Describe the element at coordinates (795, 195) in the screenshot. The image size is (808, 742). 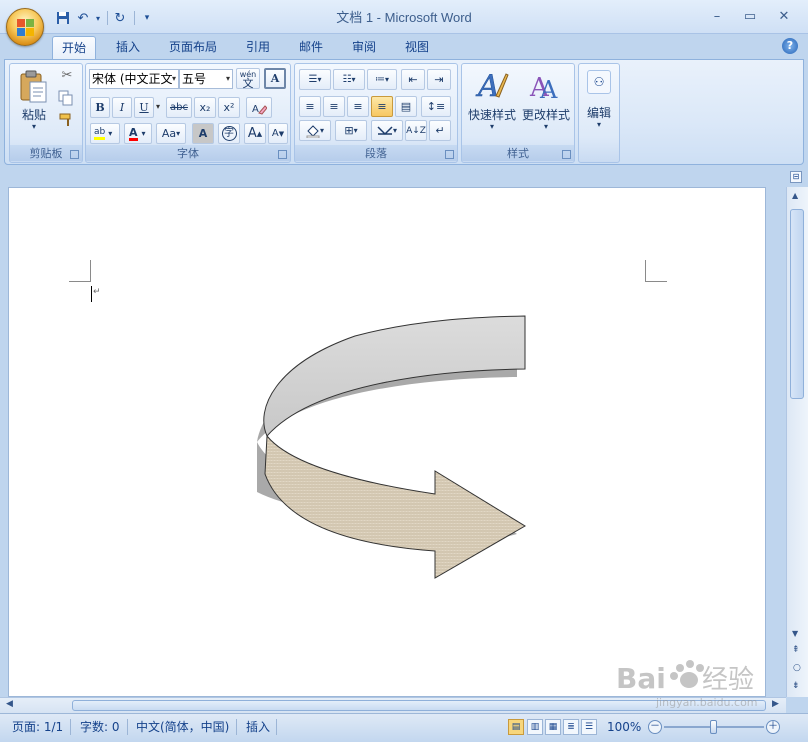
I see `scroll-up-icon: ▲` at that location.